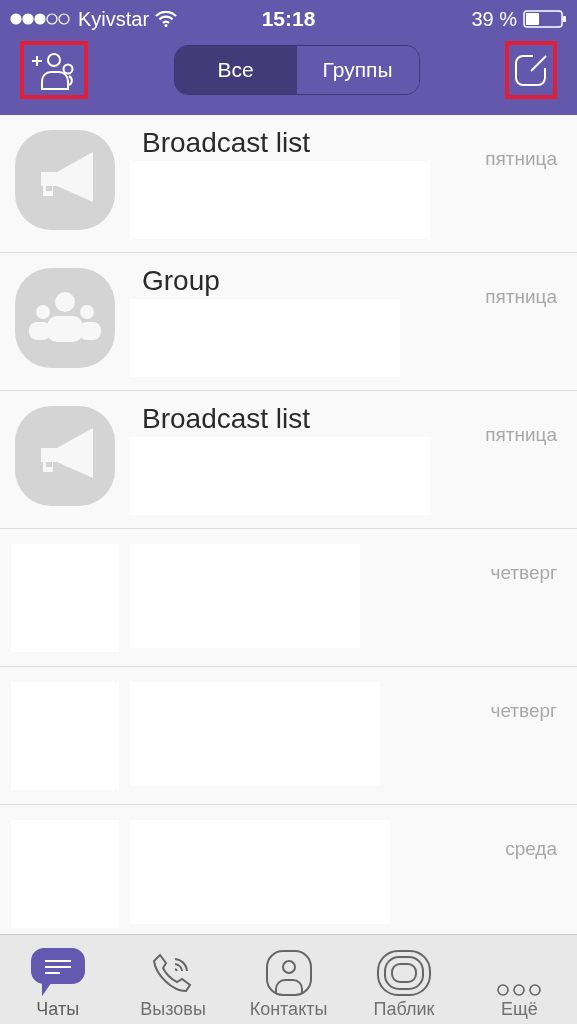 This screenshot has width=577, height=1024. I want to click on signal-icon, so click(41, 19).